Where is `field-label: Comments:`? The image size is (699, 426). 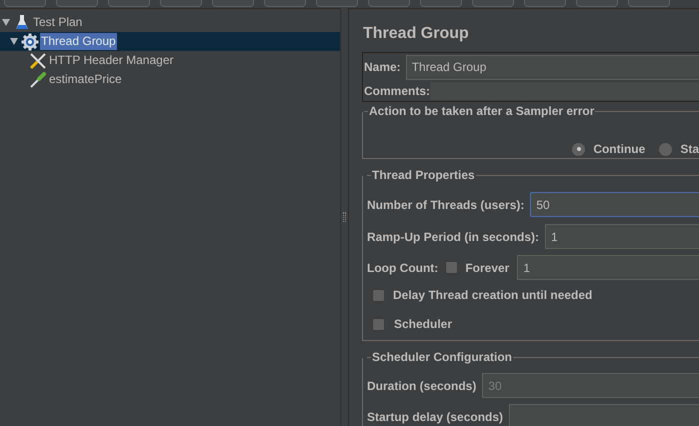 field-label: Comments: is located at coordinates (397, 91).